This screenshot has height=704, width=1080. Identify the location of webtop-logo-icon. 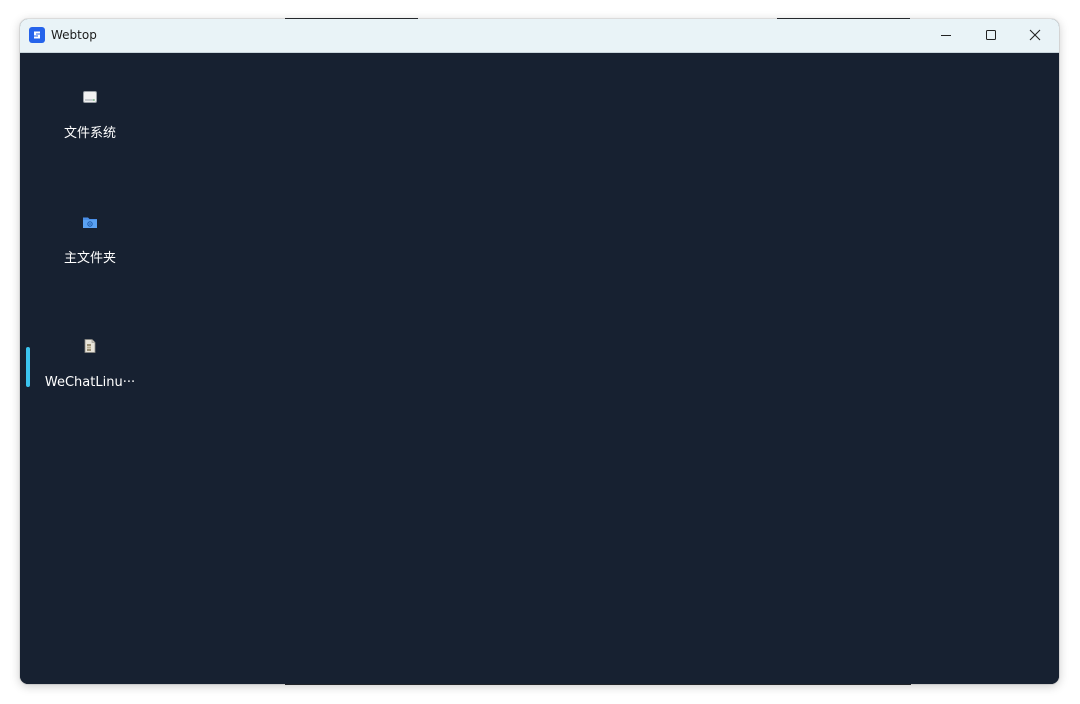
(37, 35).